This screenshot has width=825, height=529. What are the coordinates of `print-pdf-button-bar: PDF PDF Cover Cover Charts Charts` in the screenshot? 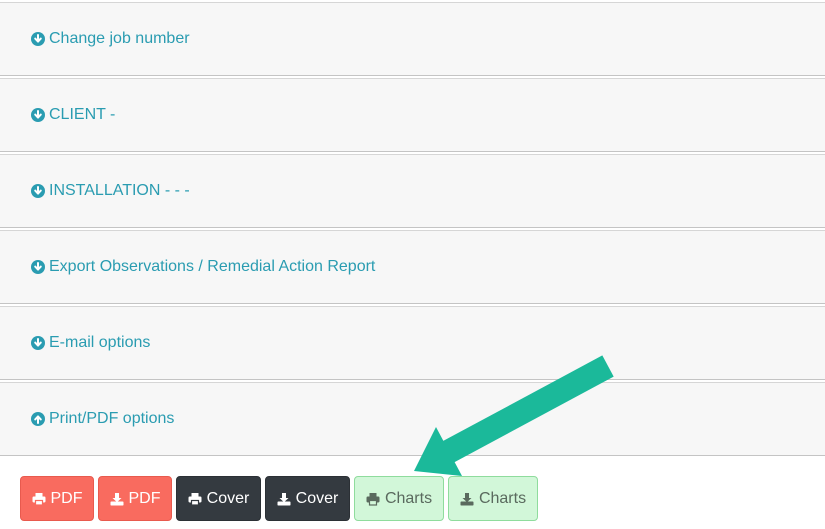 It's located at (412, 492).